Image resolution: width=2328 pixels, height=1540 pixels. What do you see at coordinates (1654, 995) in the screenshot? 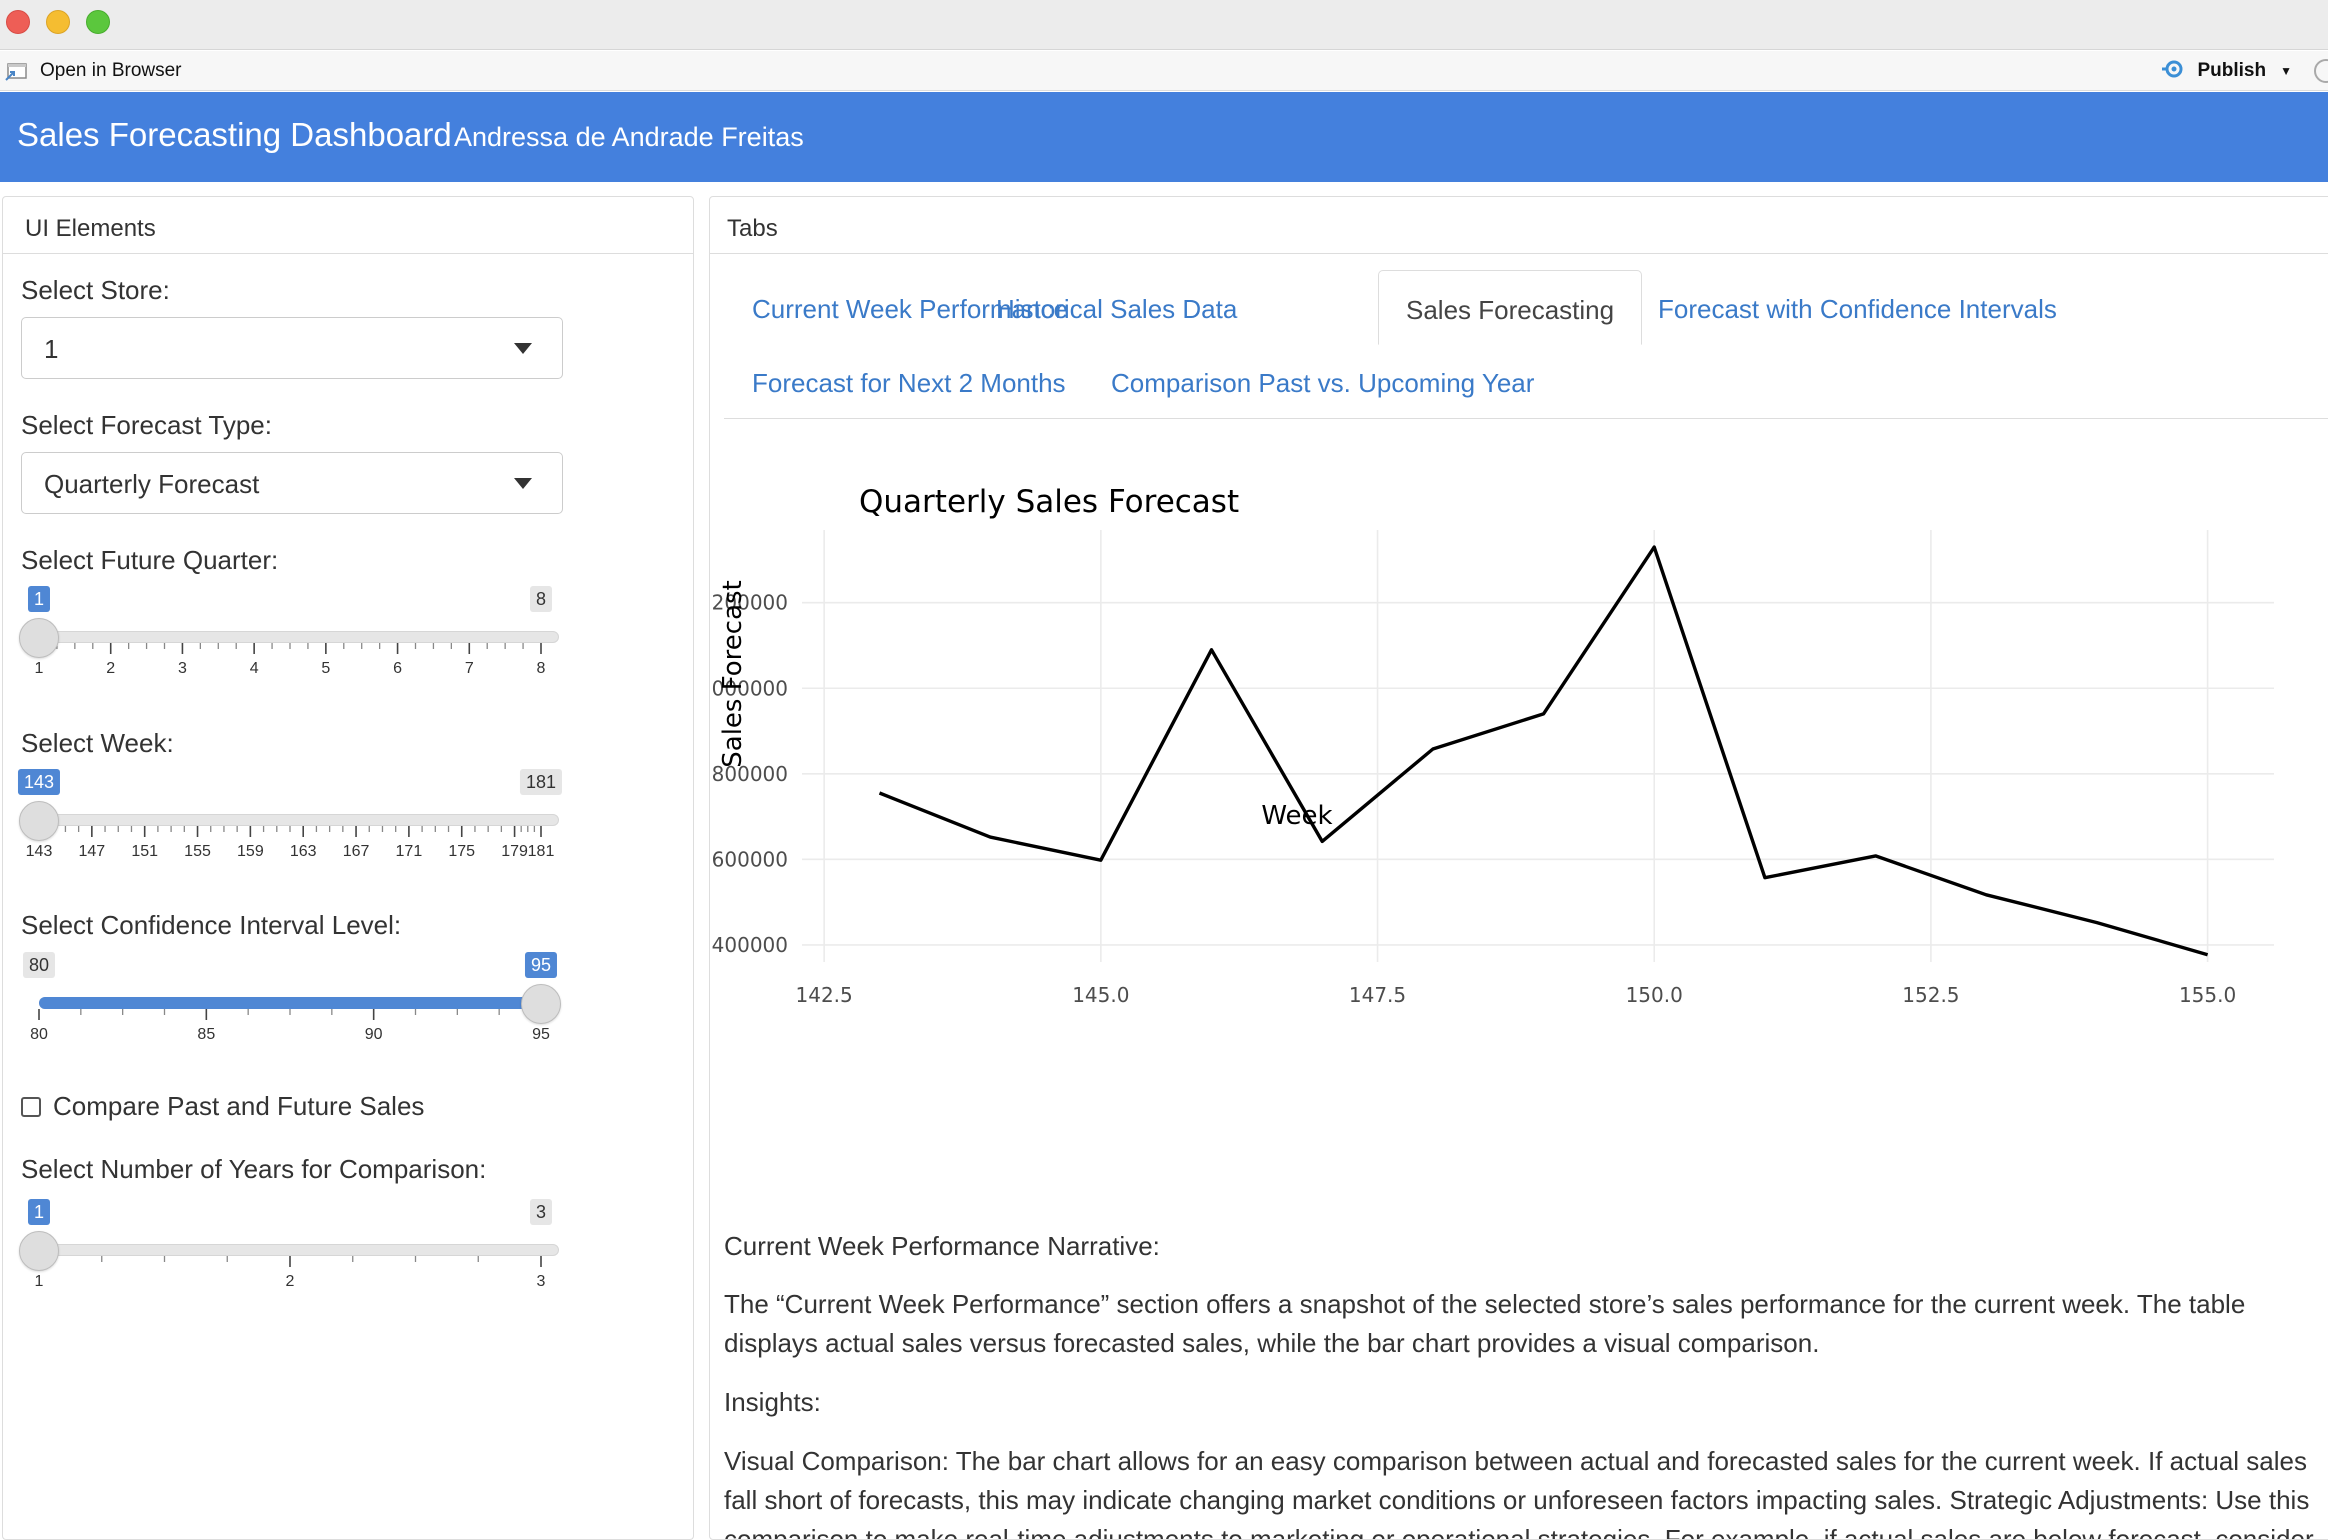
I see `x-tick-label: 150.0` at bounding box center [1654, 995].